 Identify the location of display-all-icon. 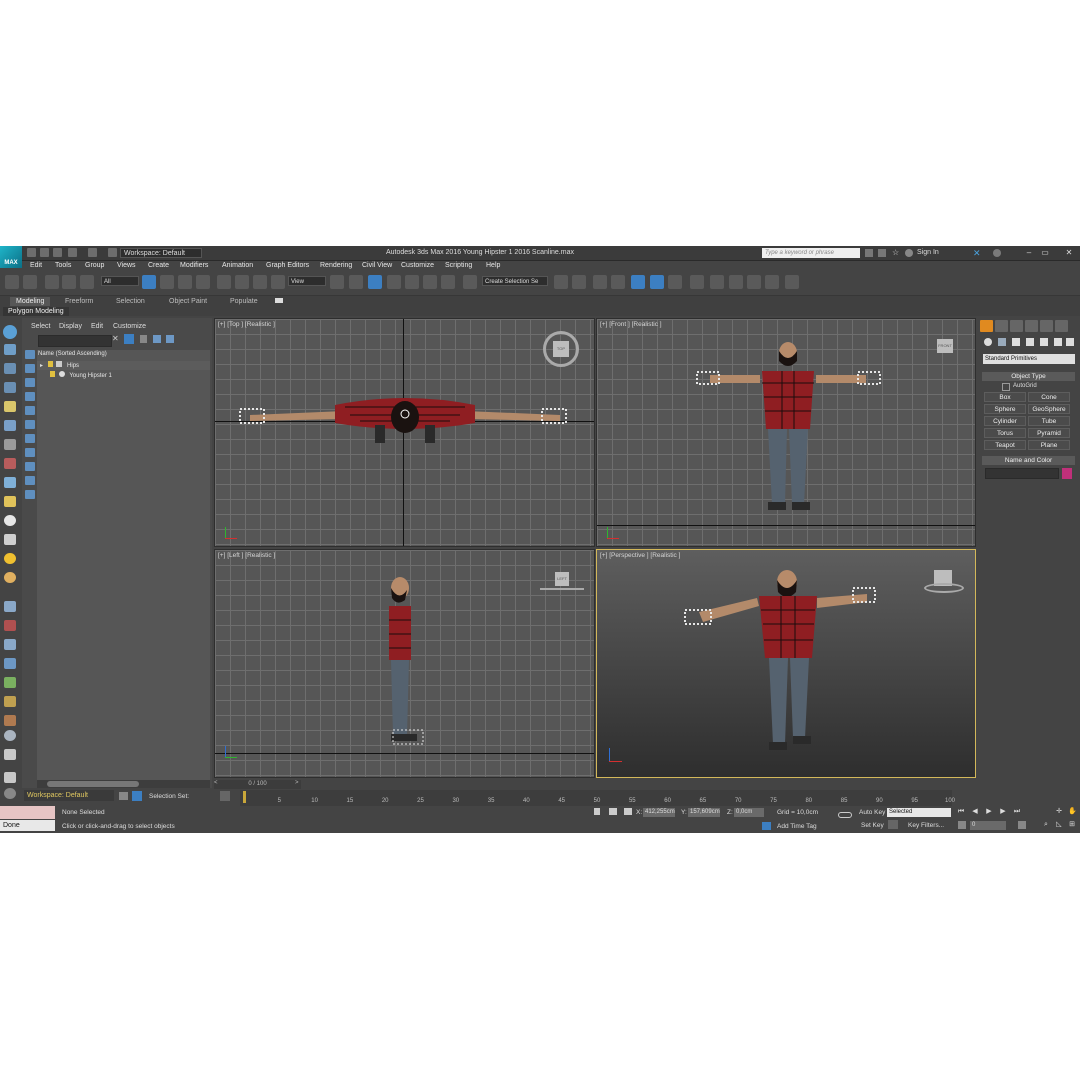
(30, 354).